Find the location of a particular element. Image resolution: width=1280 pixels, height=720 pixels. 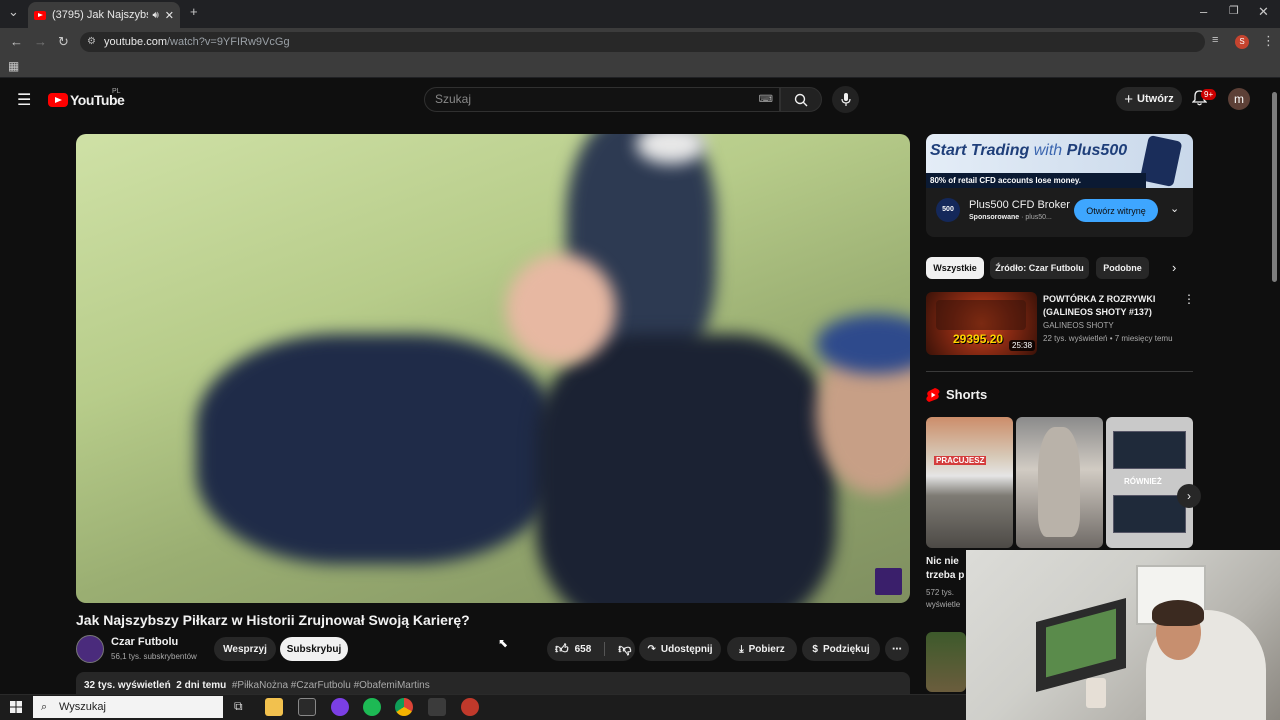

mouse-cursor-icon: ⬉ is located at coordinates (503, 643).